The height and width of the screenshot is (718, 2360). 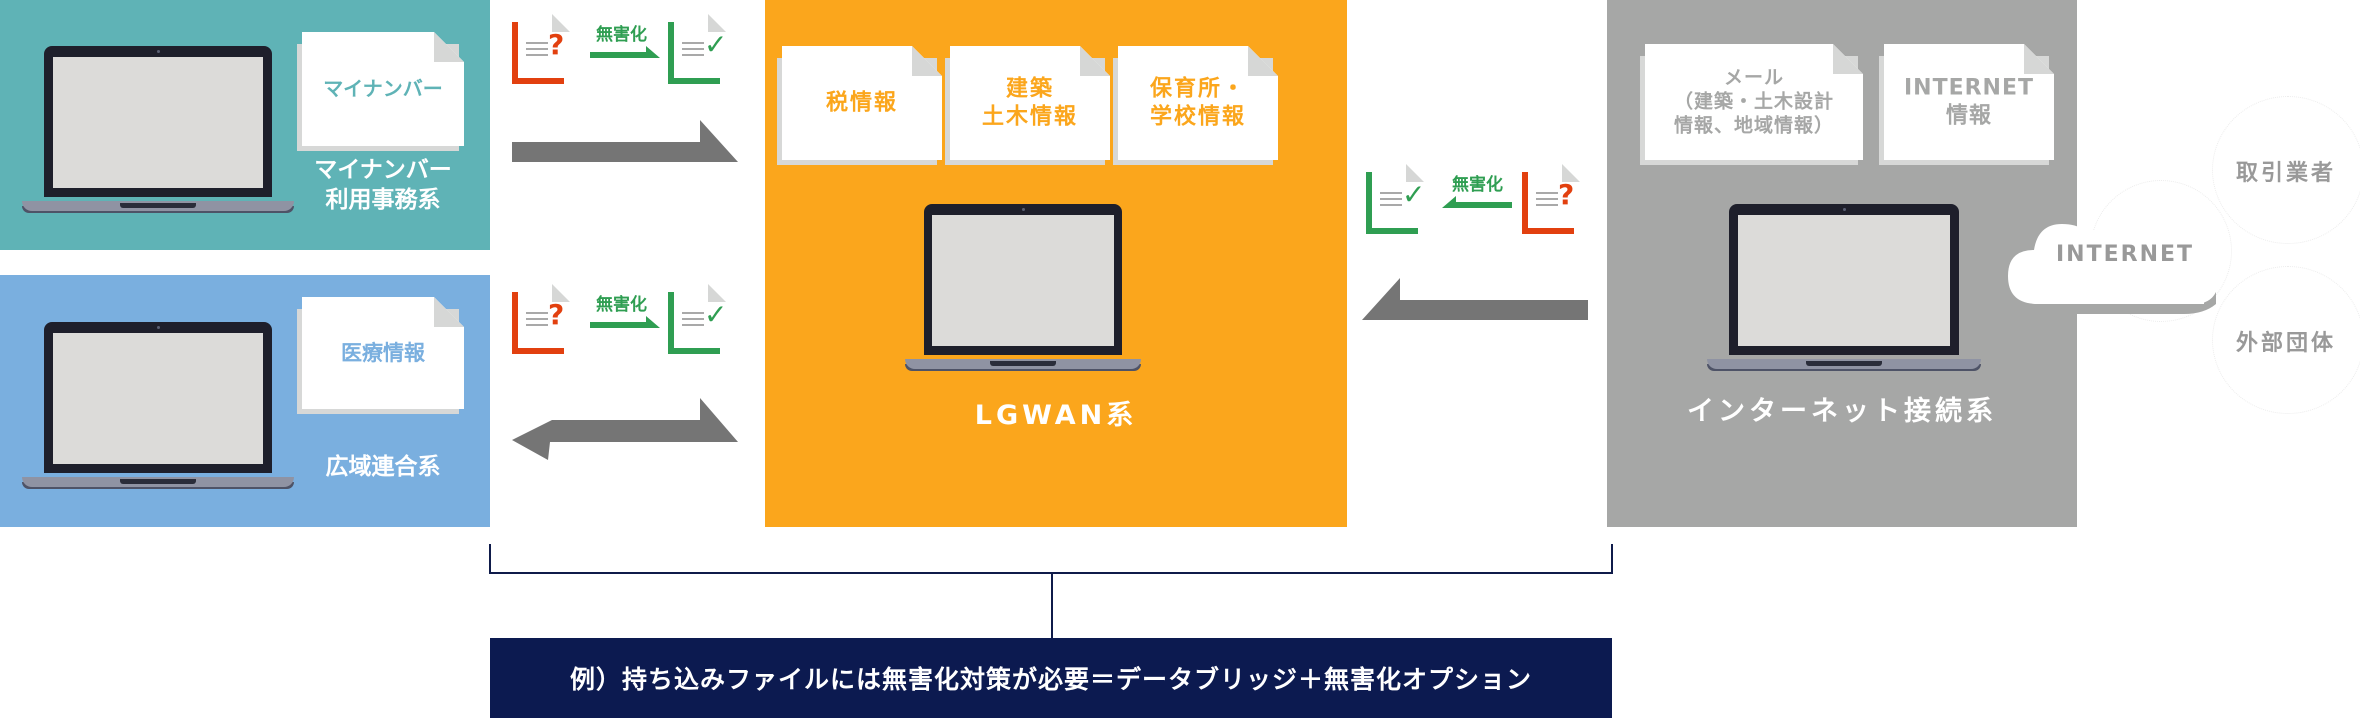 I want to click on document-tax: 税情報, so click(x=859, y=105).